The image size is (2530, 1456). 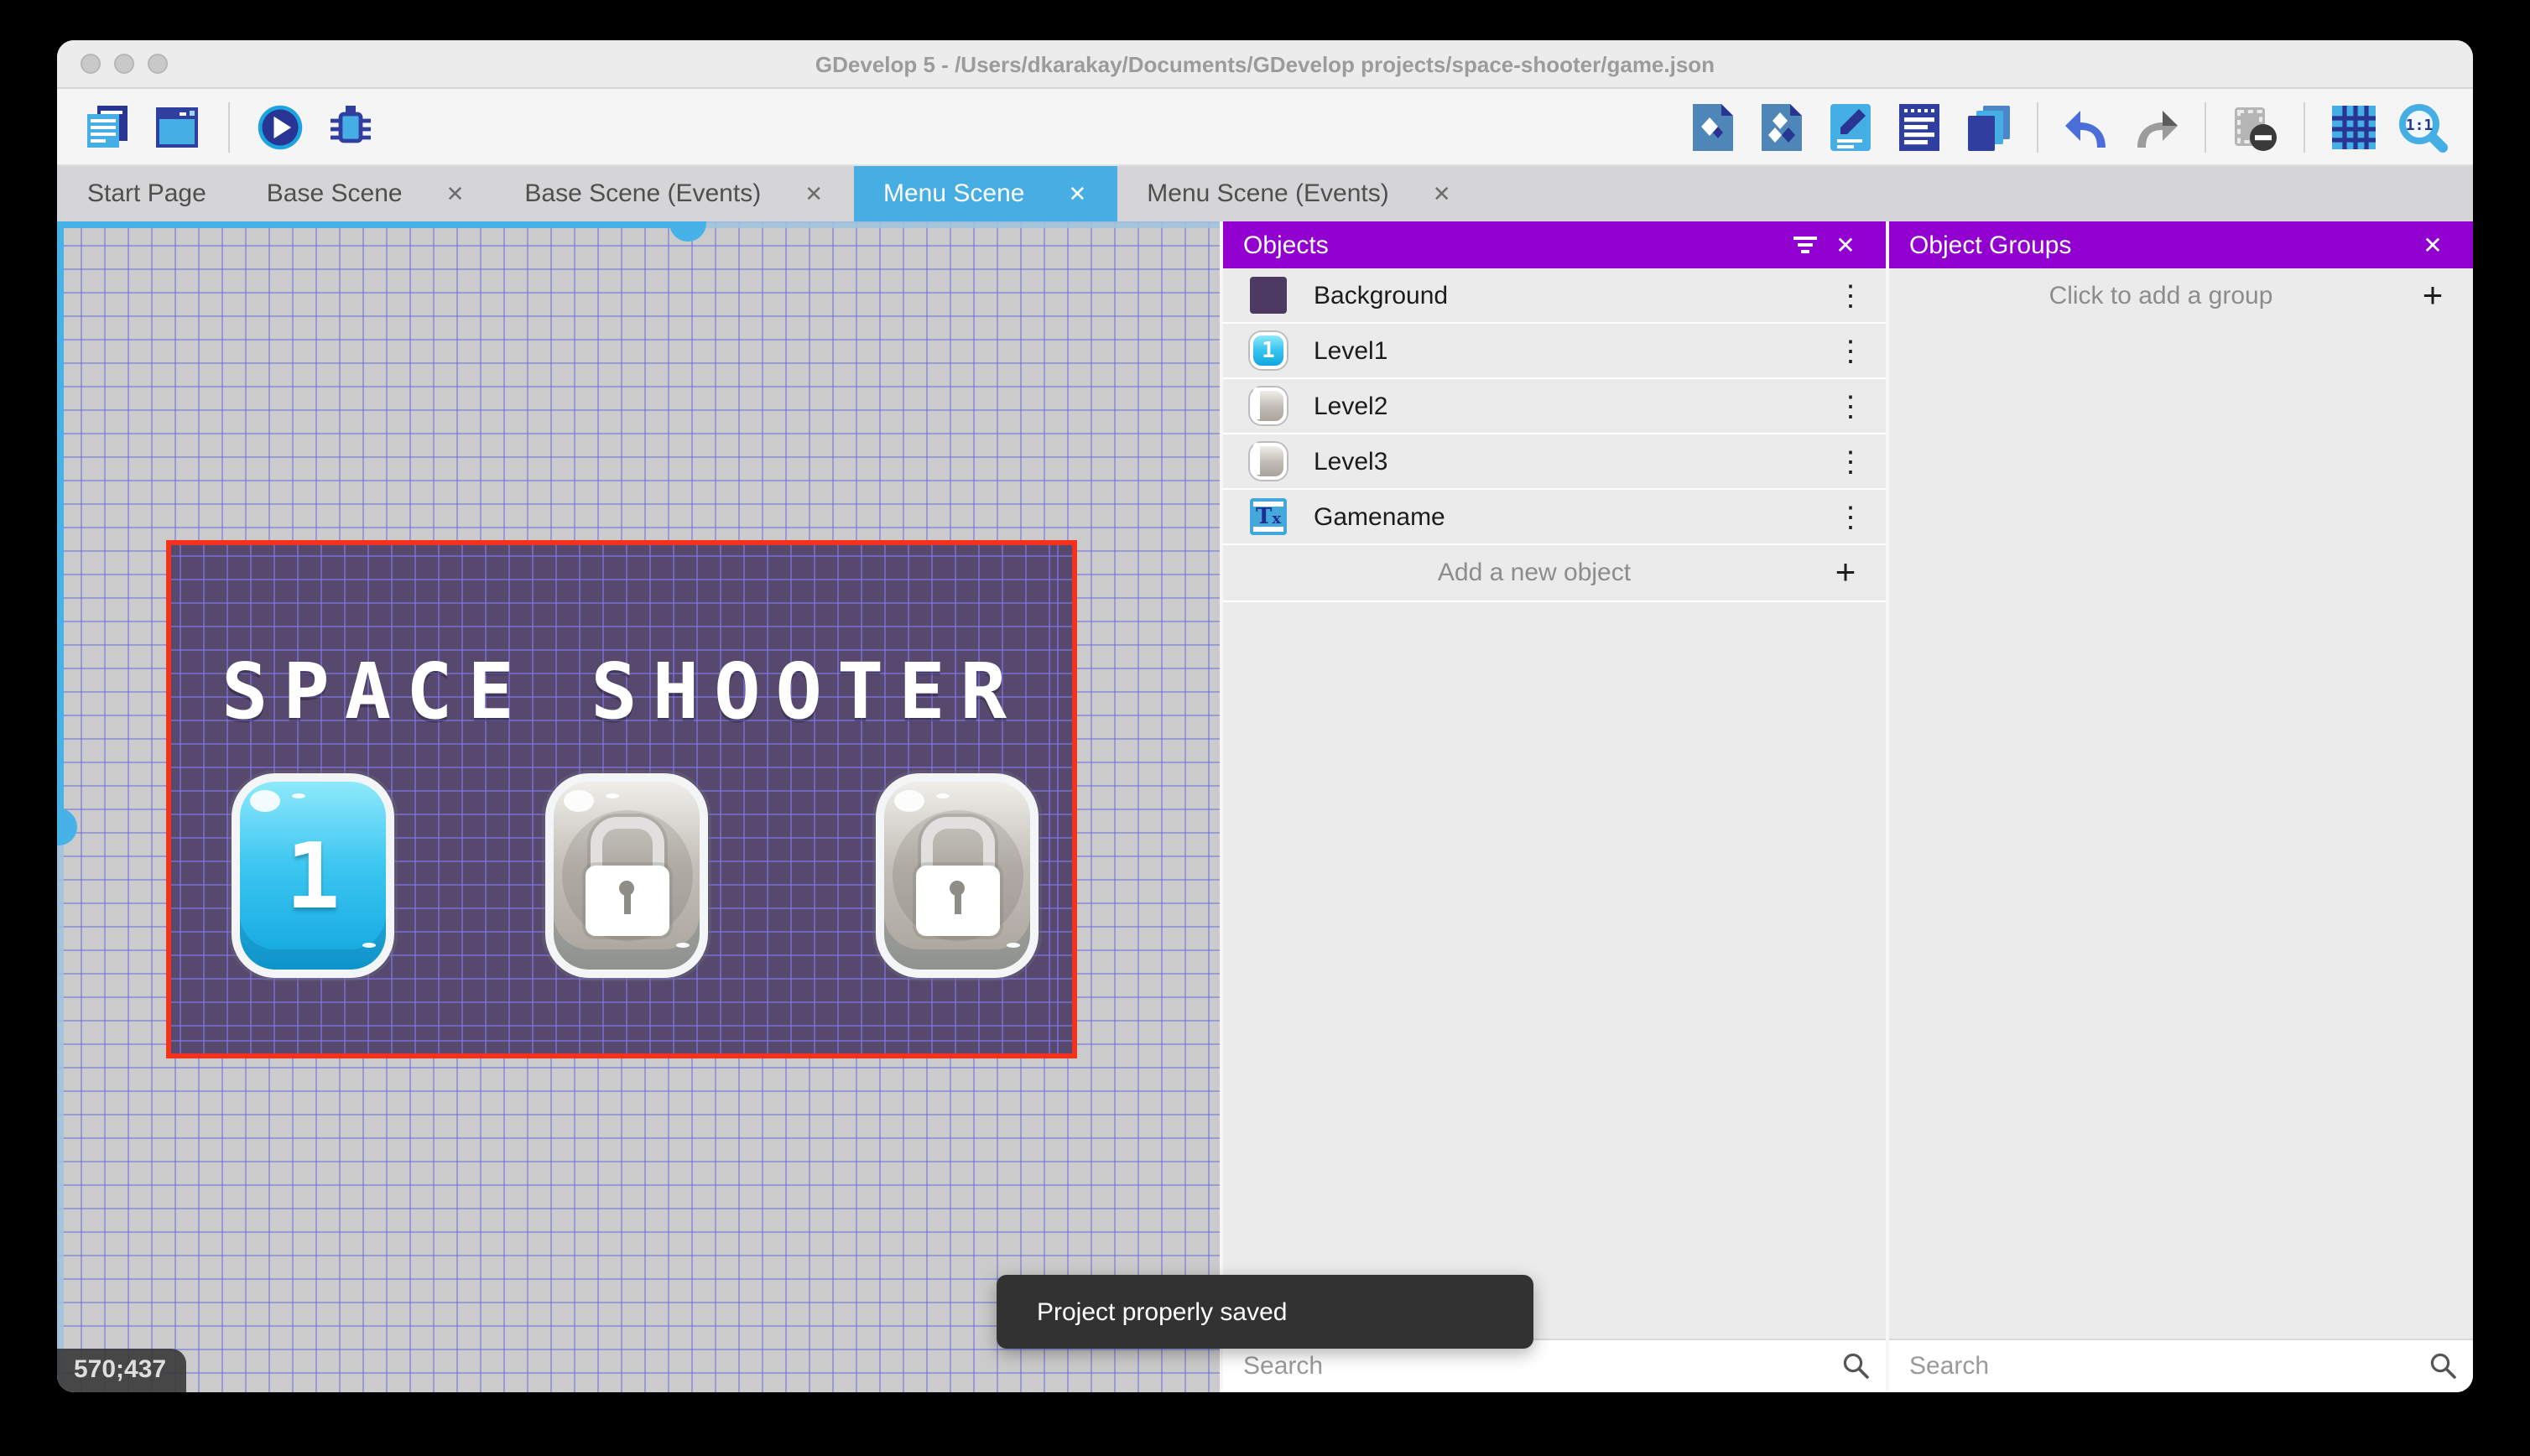 I want to click on undo-icon, so click(x=2085, y=128).